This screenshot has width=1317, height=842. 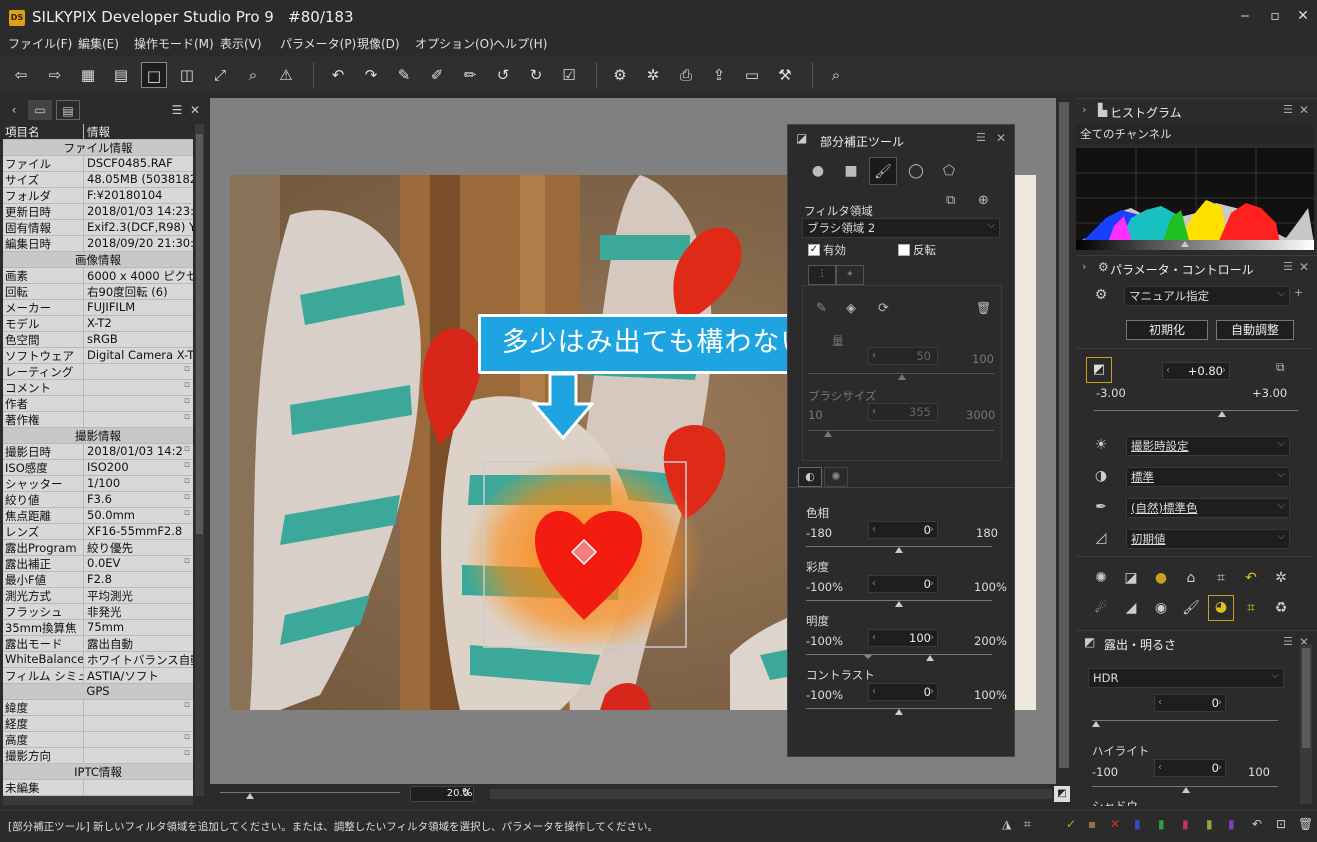 What do you see at coordinates (98, 548) in the screenshot?
I see `info-row: 露出Program 絞り優先` at bounding box center [98, 548].